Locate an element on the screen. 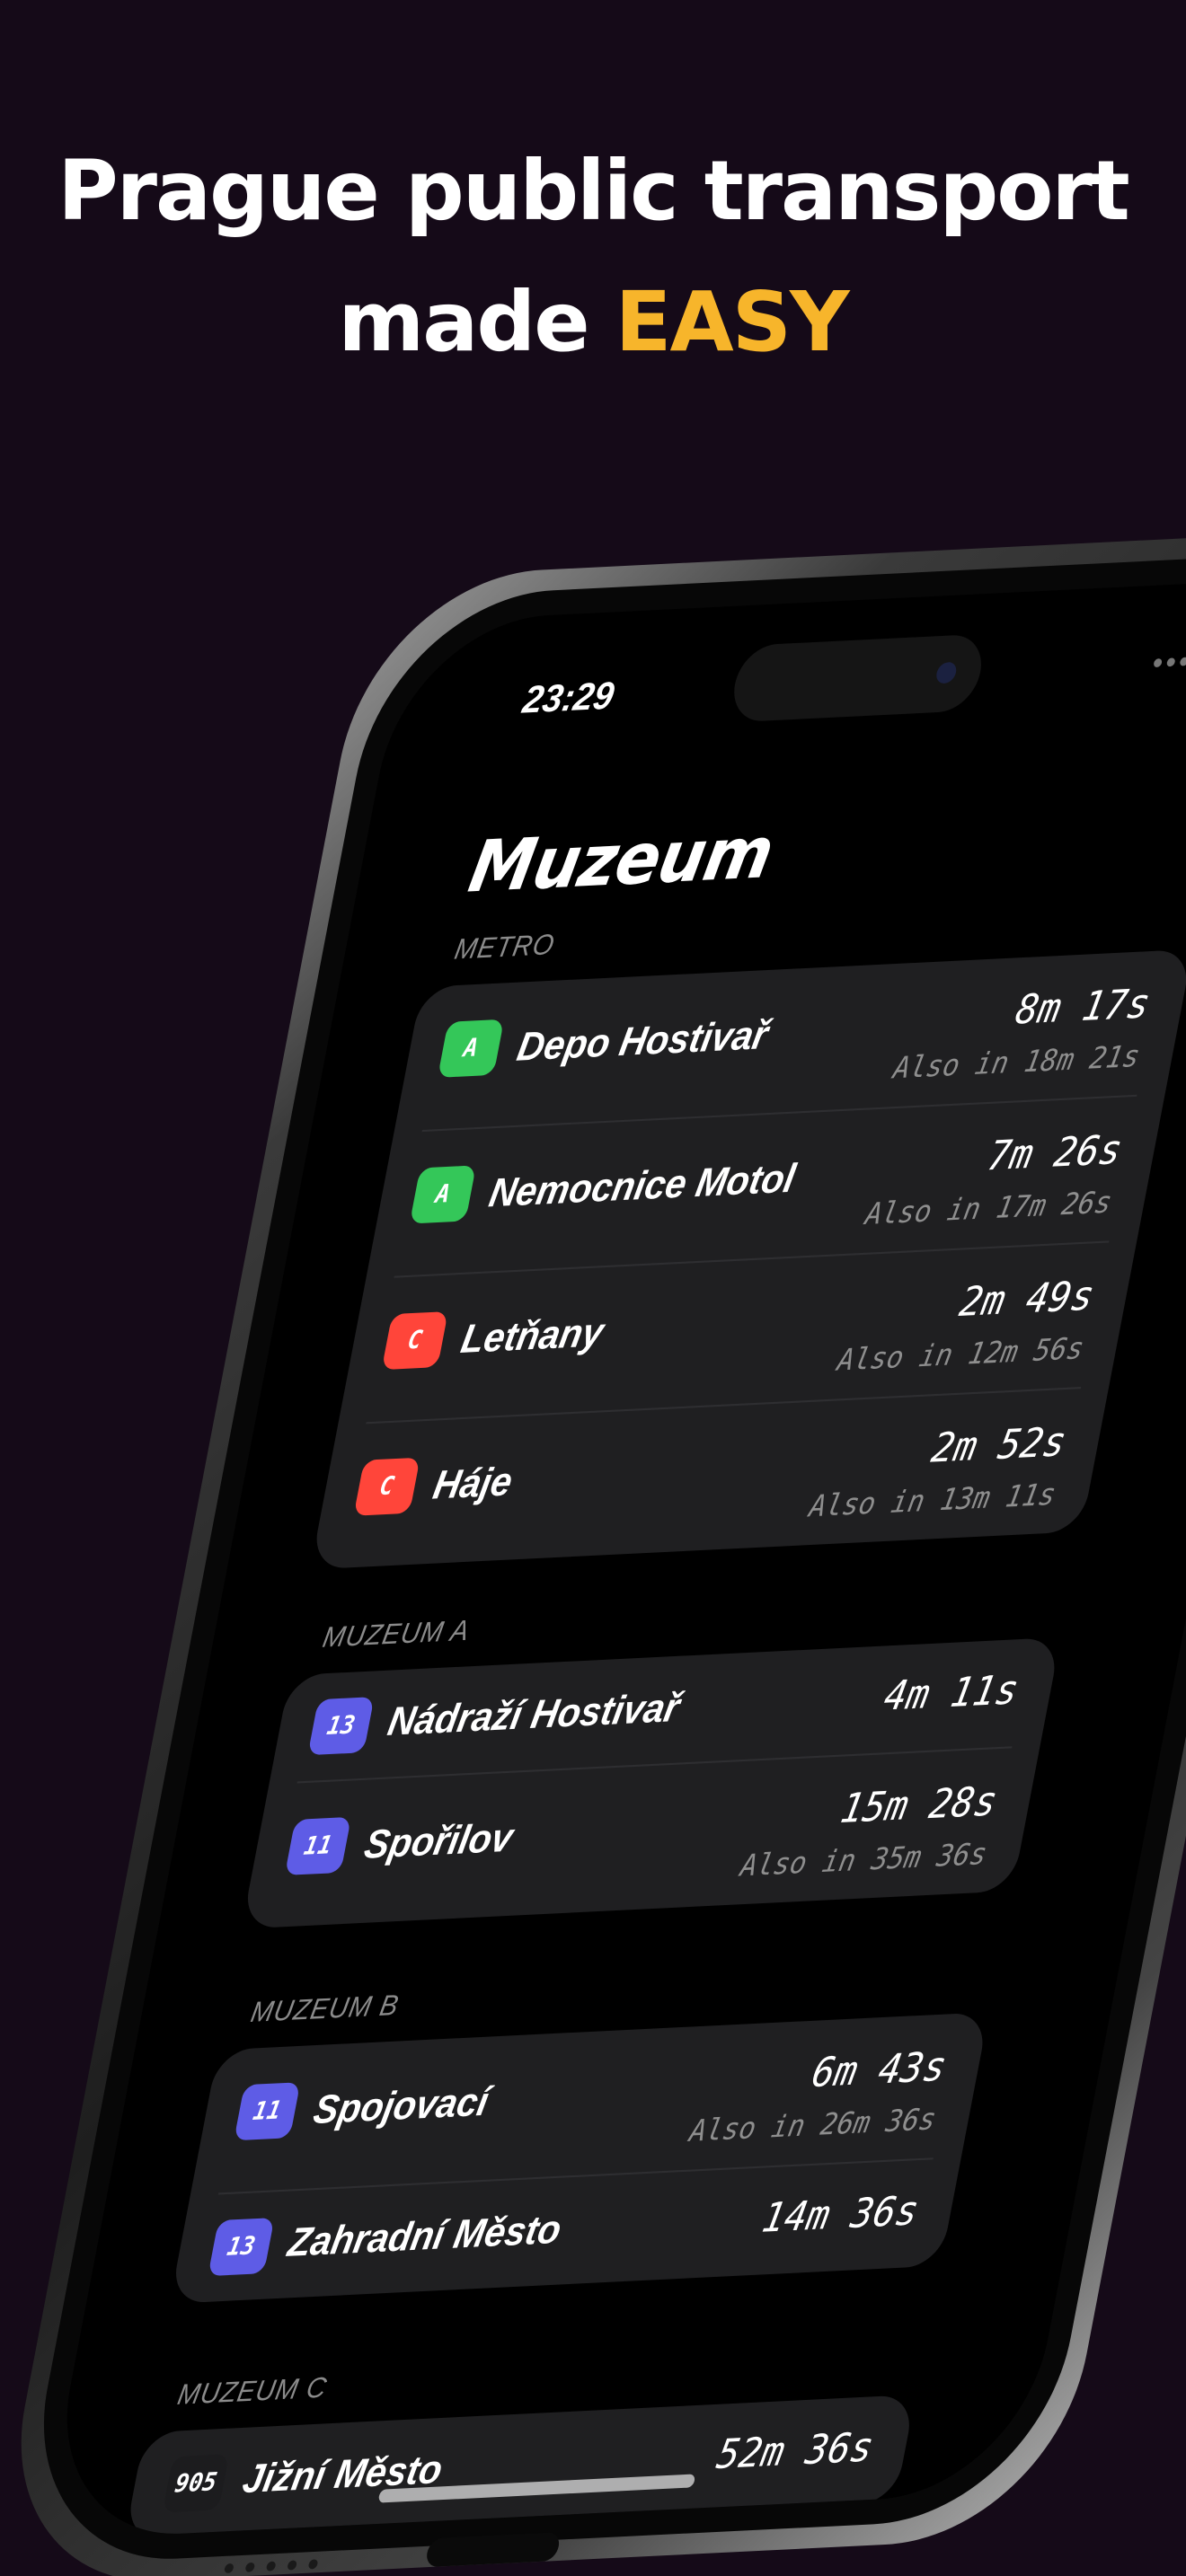 This screenshot has height=2576, width=1186. next-departure-label: Also in 12m 56s is located at coordinates (960, 1355).